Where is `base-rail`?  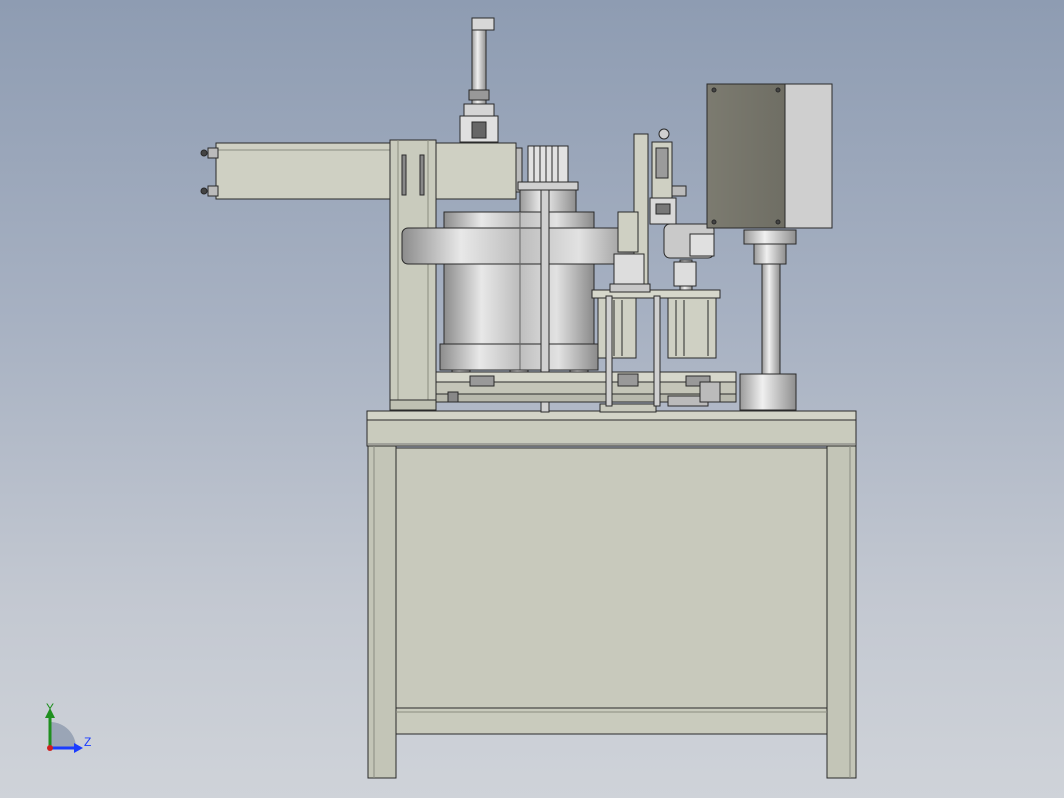 base-rail is located at coordinates (586, 392).